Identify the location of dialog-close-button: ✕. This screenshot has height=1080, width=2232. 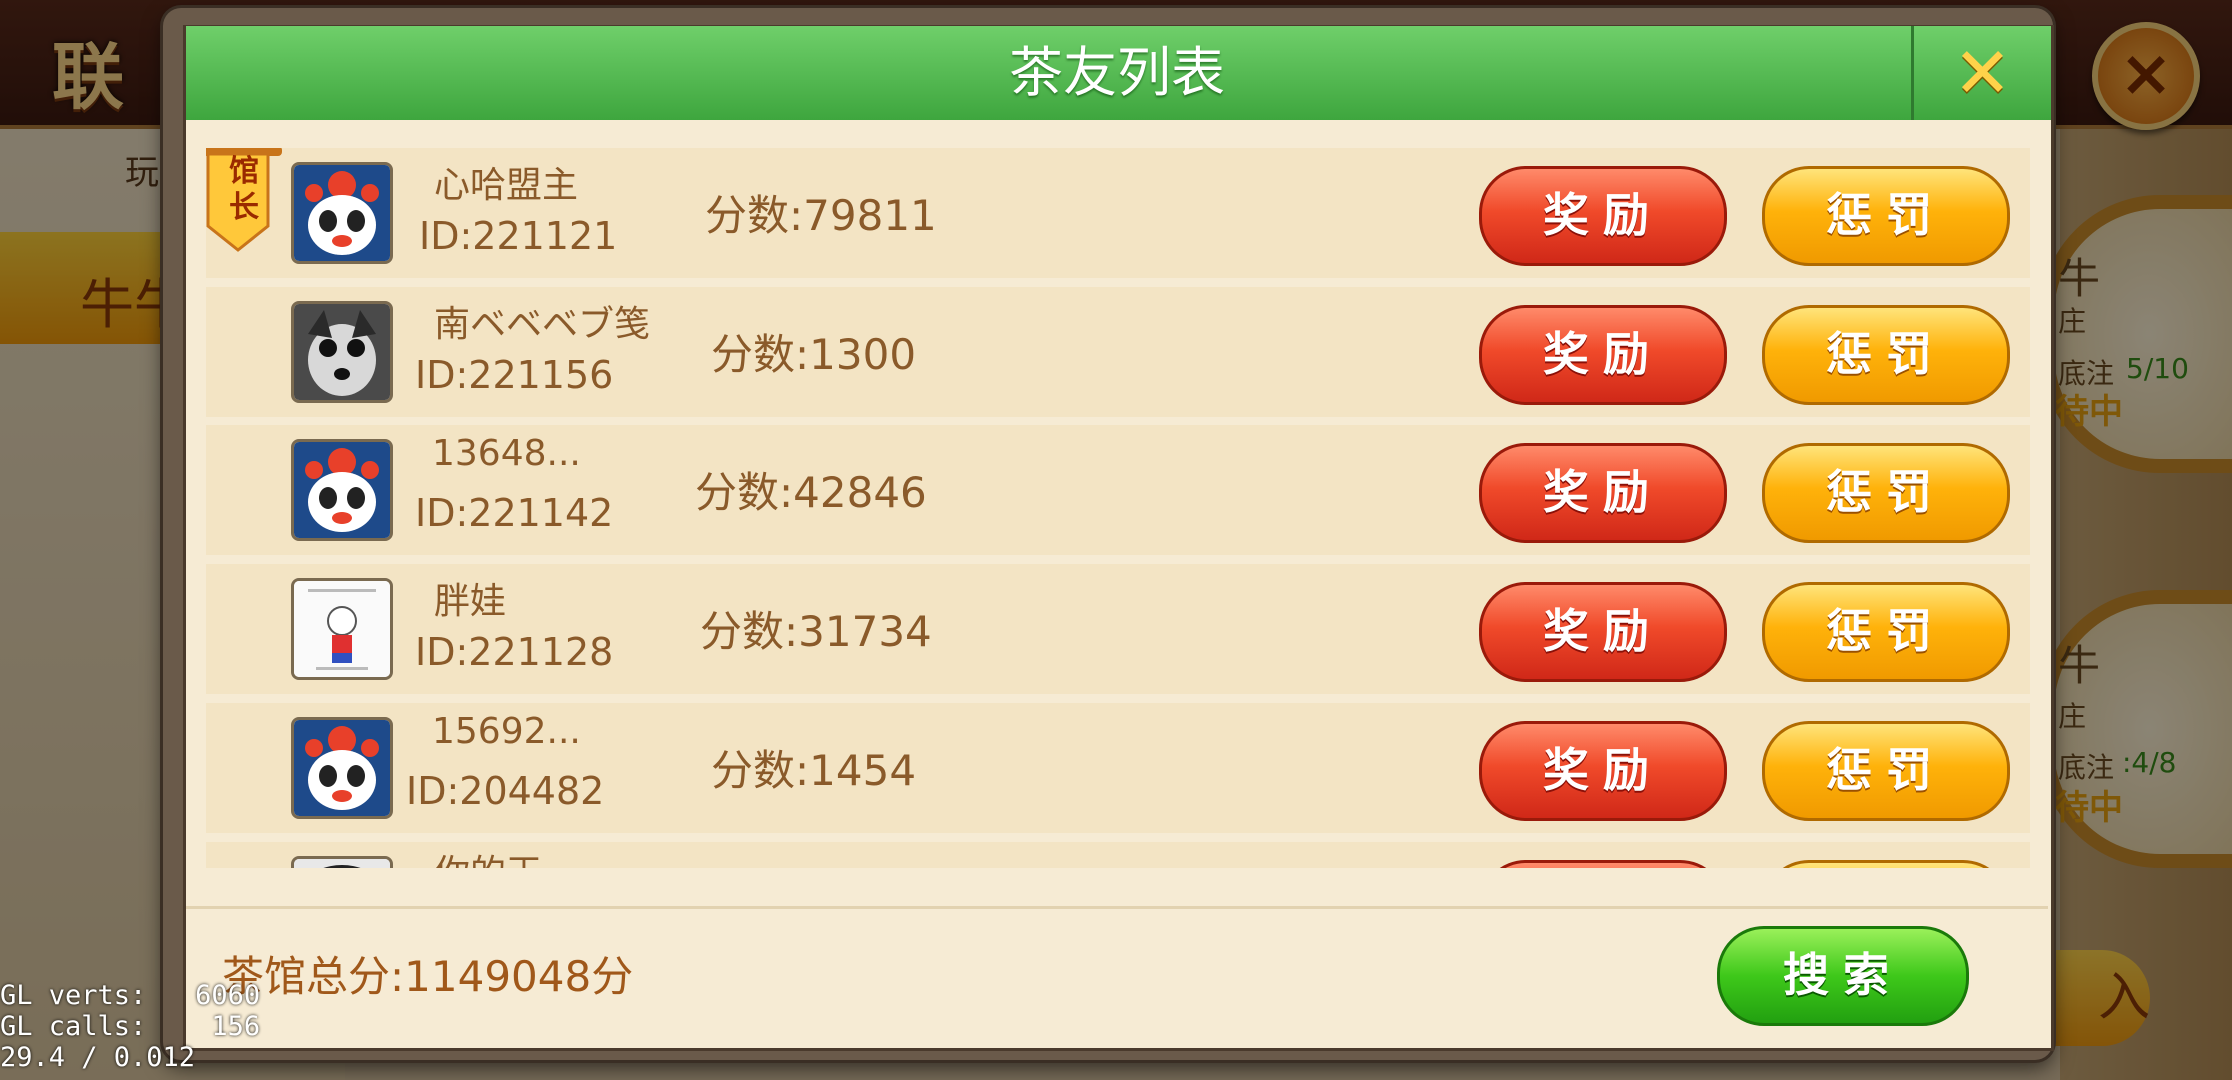
(1981, 73).